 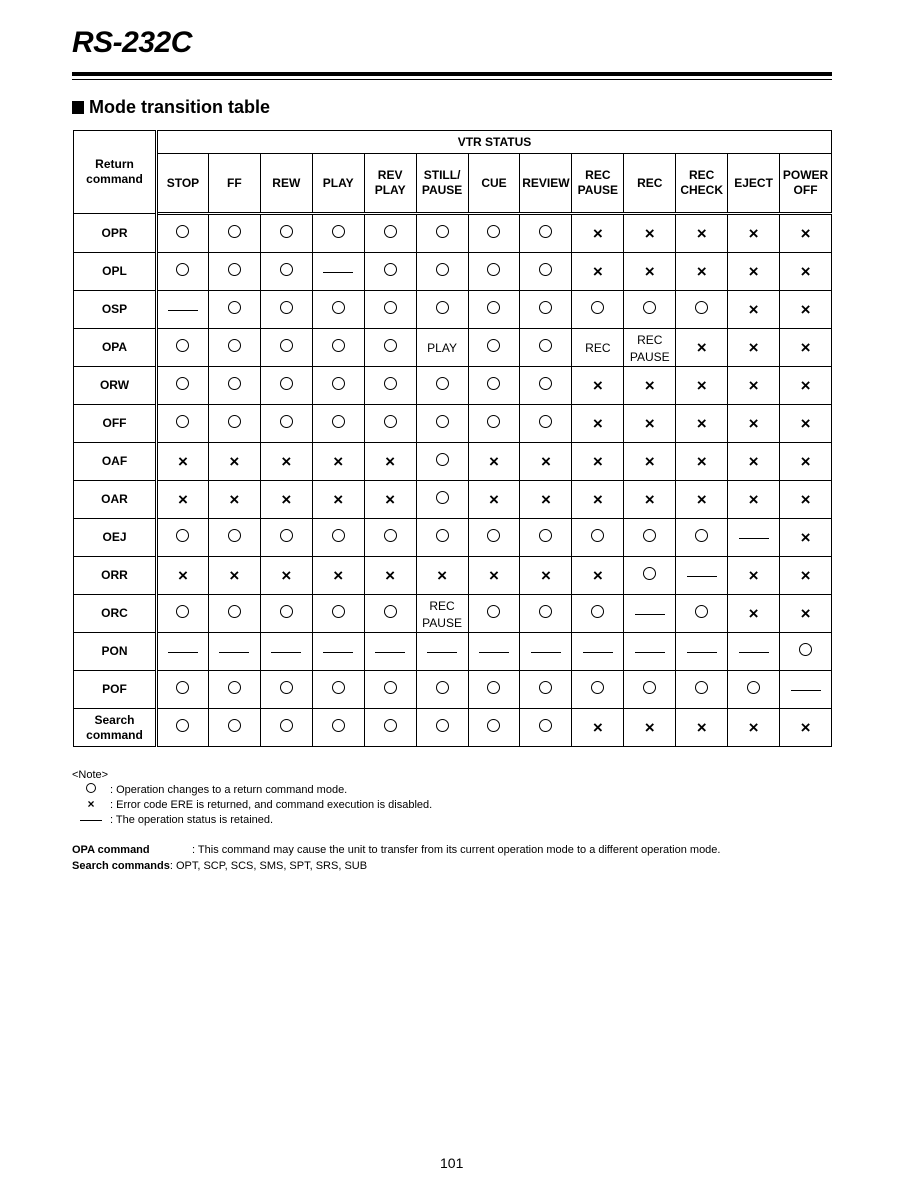 What do you see at coordinates (494, 142) in the screenshot?
I see `vtr-status-header: VTR STATUS` at bounding box center [494, 142].